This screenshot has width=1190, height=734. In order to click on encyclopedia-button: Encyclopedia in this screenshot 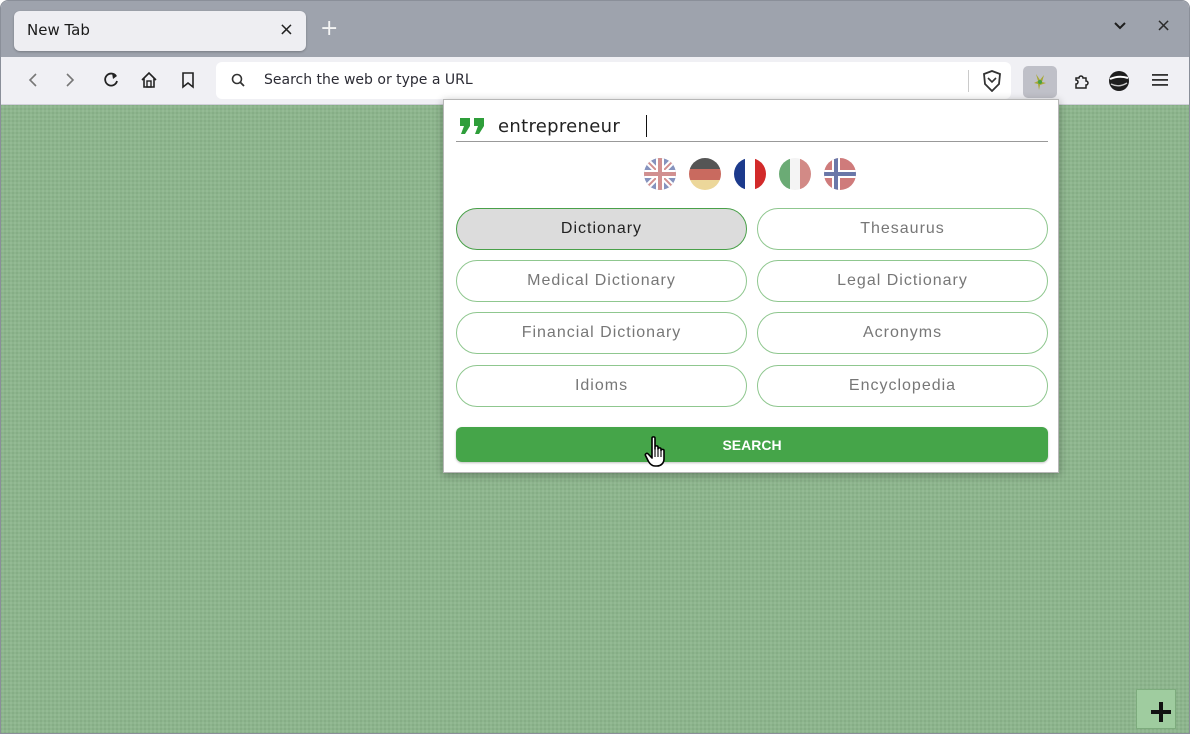, I will do `click(902, 386)`.